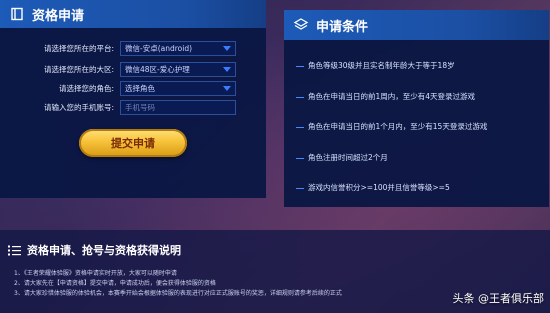  What do you see at coordinates (95, 273) in the screenshot?
I see `note-item: 1、《王者荣耀体验服》资格申请实时开放，大家可以随时申请` at bounding box center [95, 273].